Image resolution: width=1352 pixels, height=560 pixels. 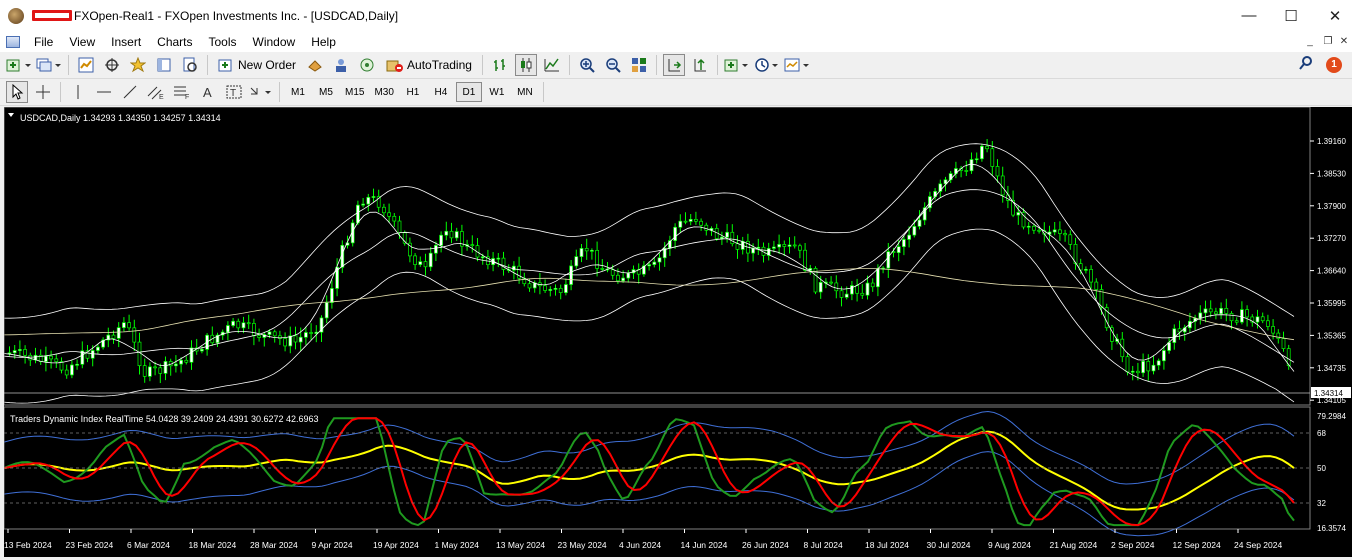 I want to click on period-h1: H1, so click(x=413, y=92).